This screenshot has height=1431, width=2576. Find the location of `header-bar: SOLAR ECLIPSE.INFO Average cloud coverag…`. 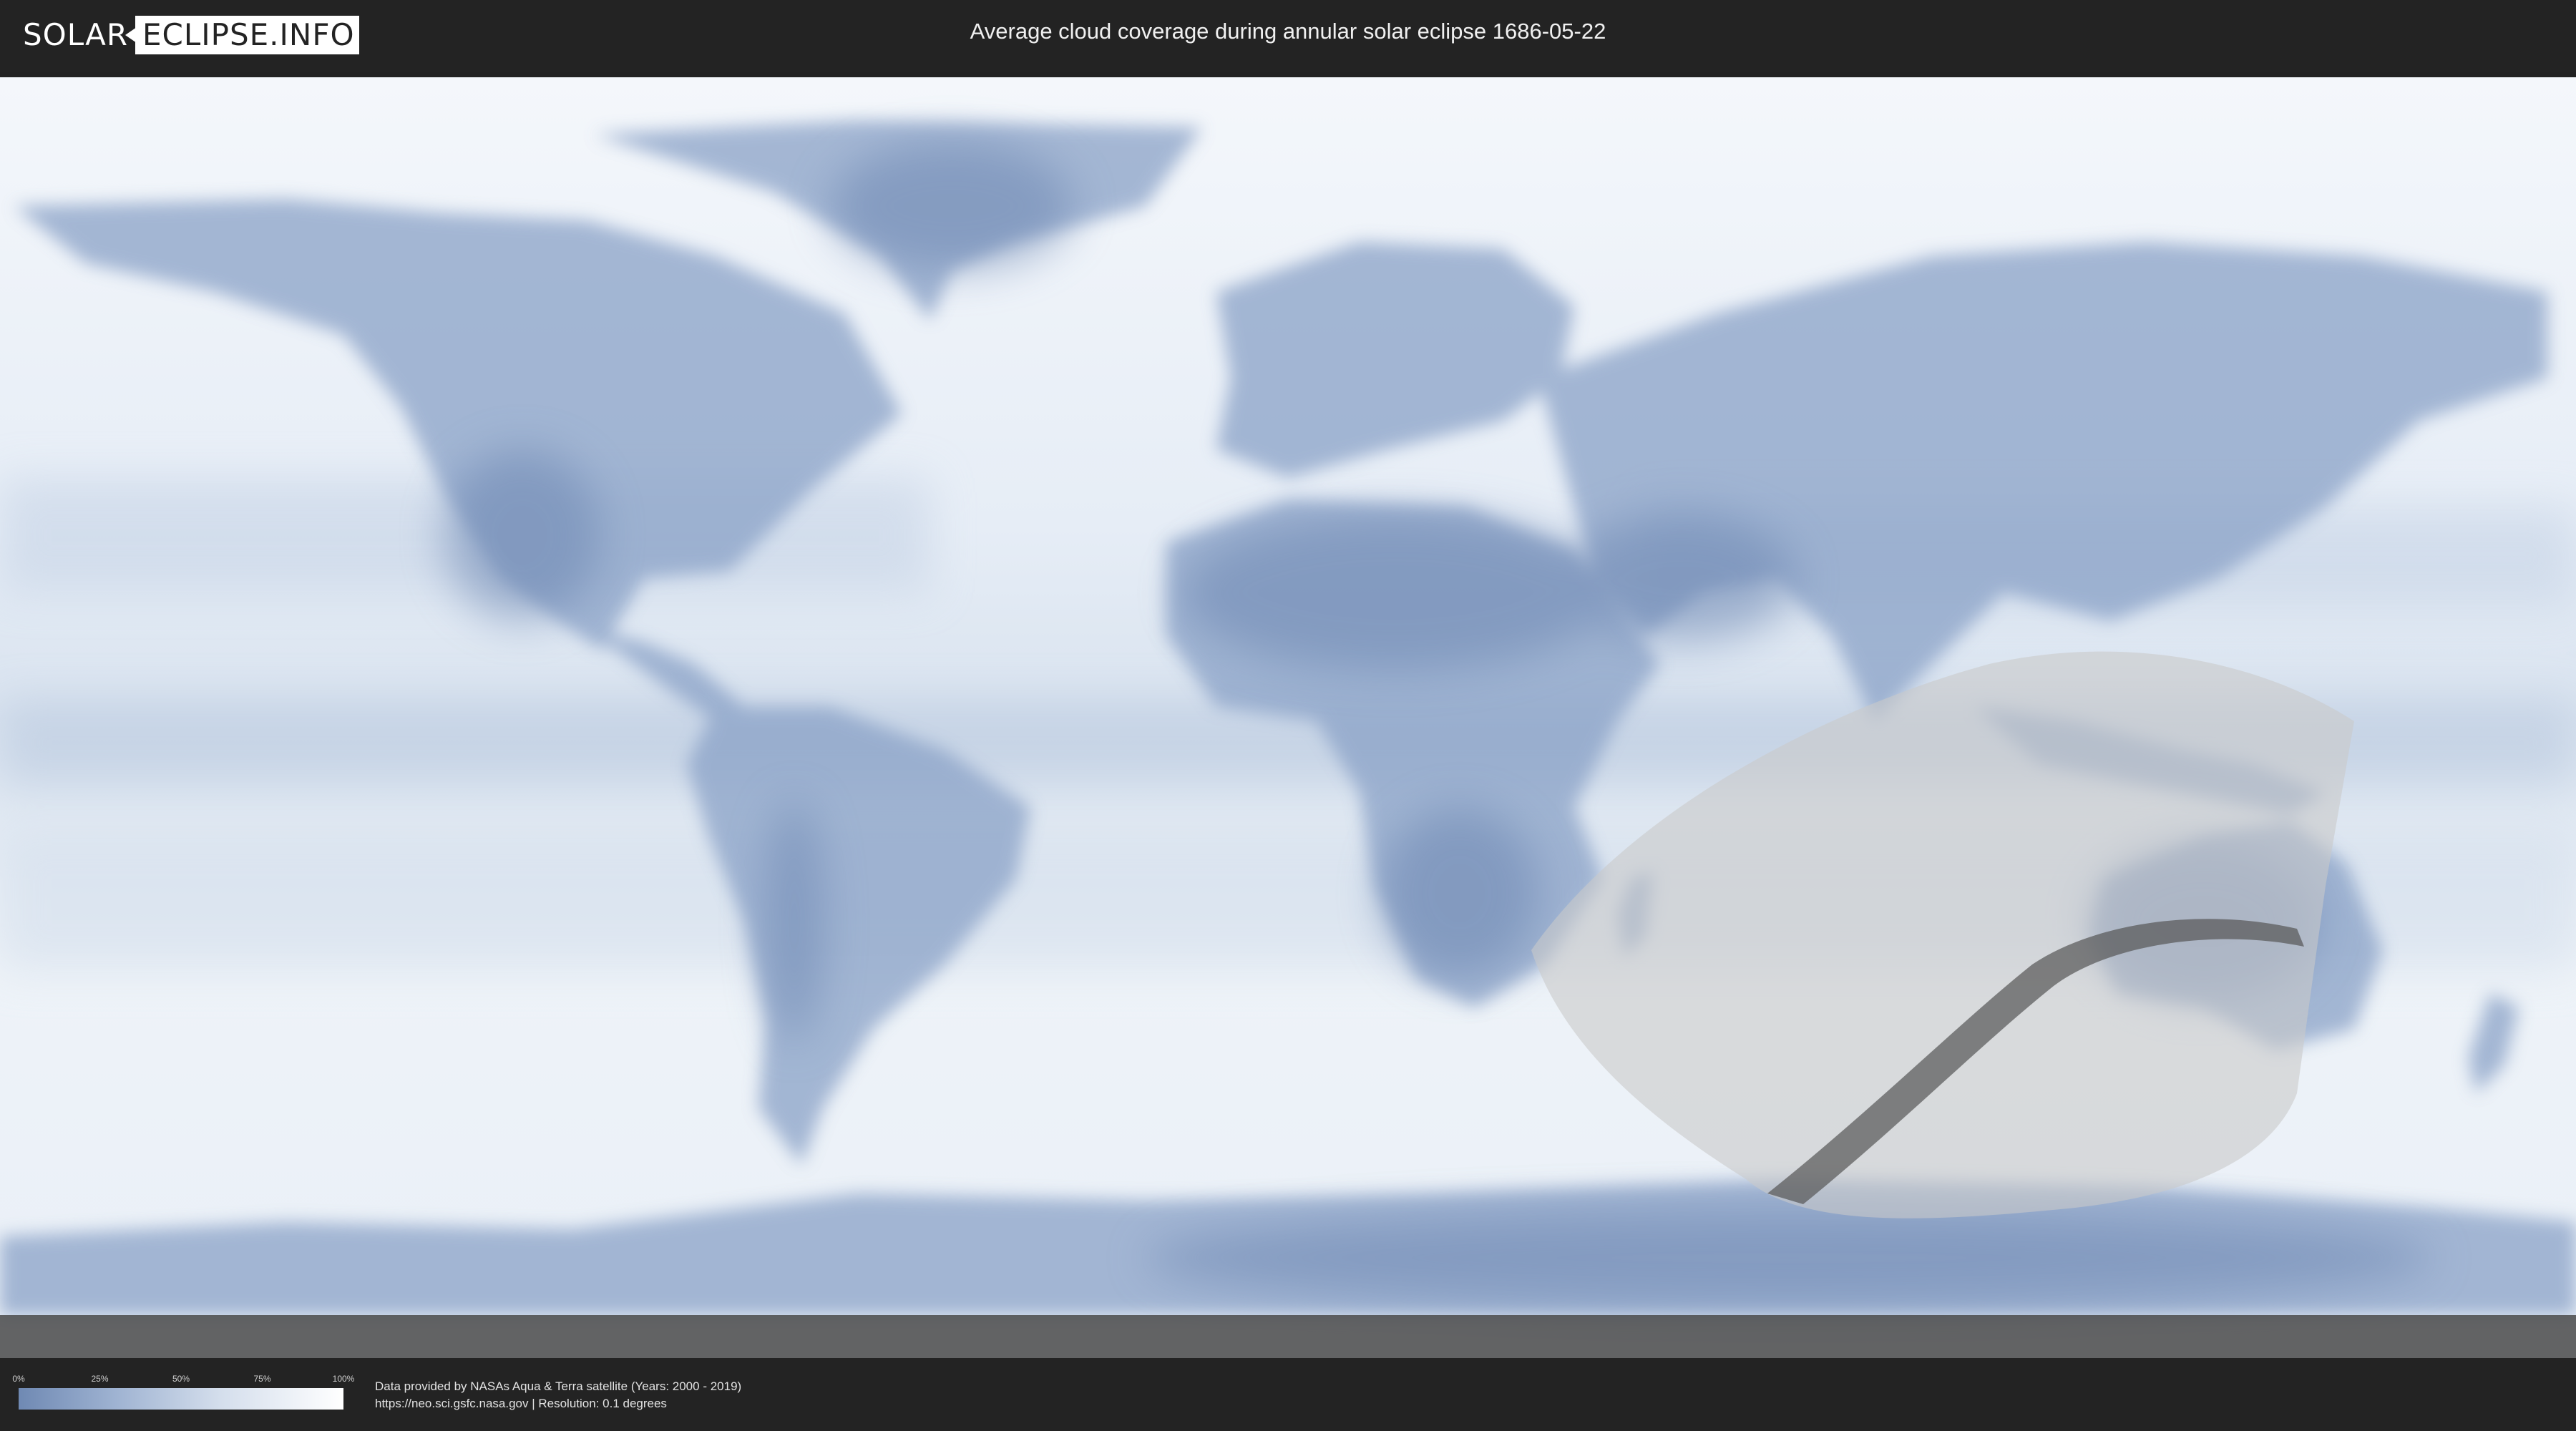

header-bar: SOLAR ECLIPSE.INFO Average cloud coverag… is located at coordinates (1288, 36).